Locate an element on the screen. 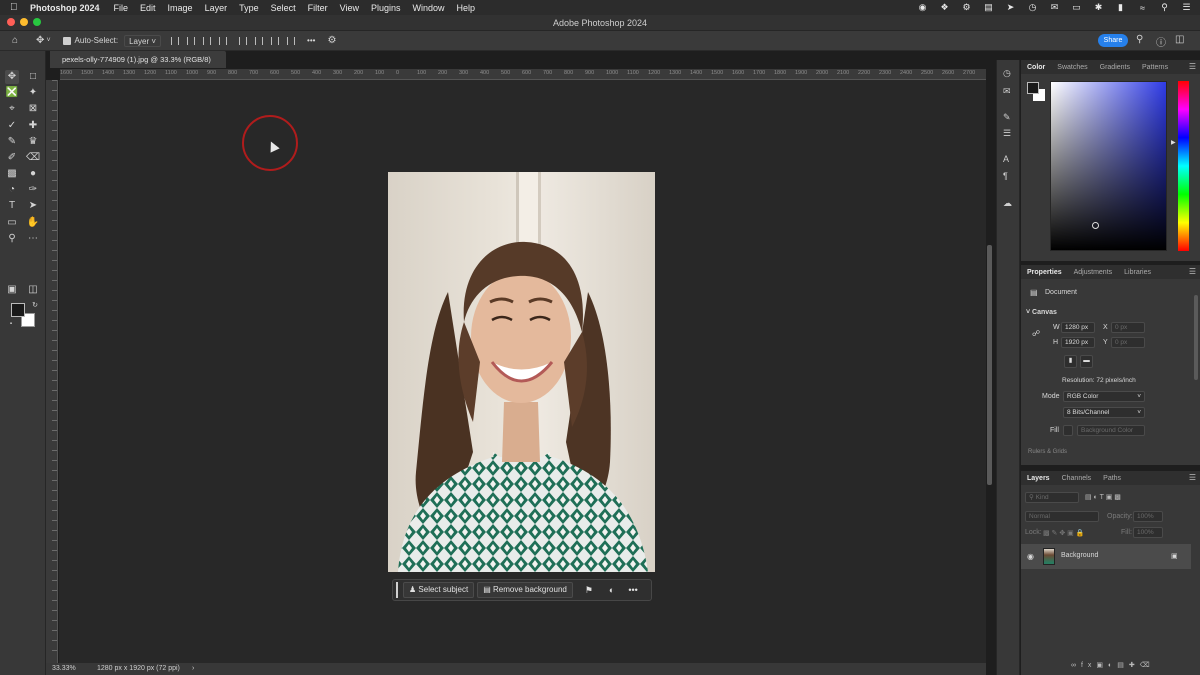 The image size is (1200, 675). chevron-down-icon: ˅ is located at coordinates (48, 40).